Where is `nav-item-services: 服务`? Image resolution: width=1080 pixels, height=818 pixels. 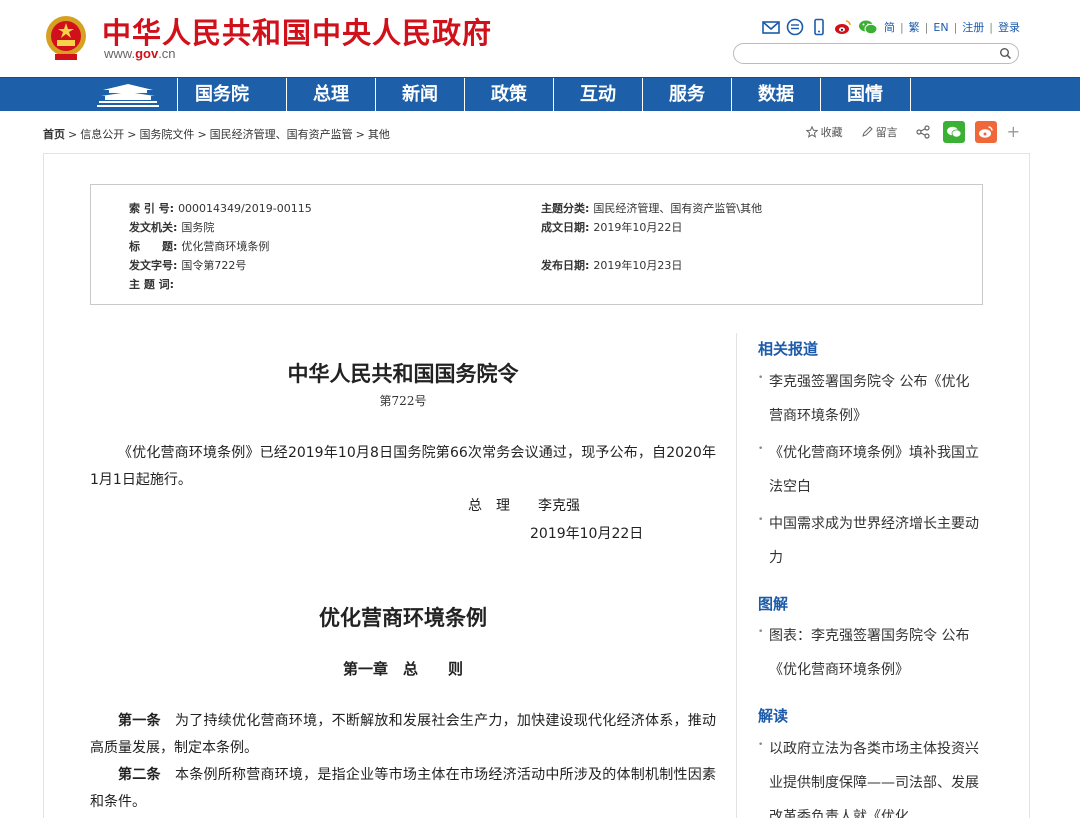 nav-item-services: 服务 is located at coordinates (686, 95).